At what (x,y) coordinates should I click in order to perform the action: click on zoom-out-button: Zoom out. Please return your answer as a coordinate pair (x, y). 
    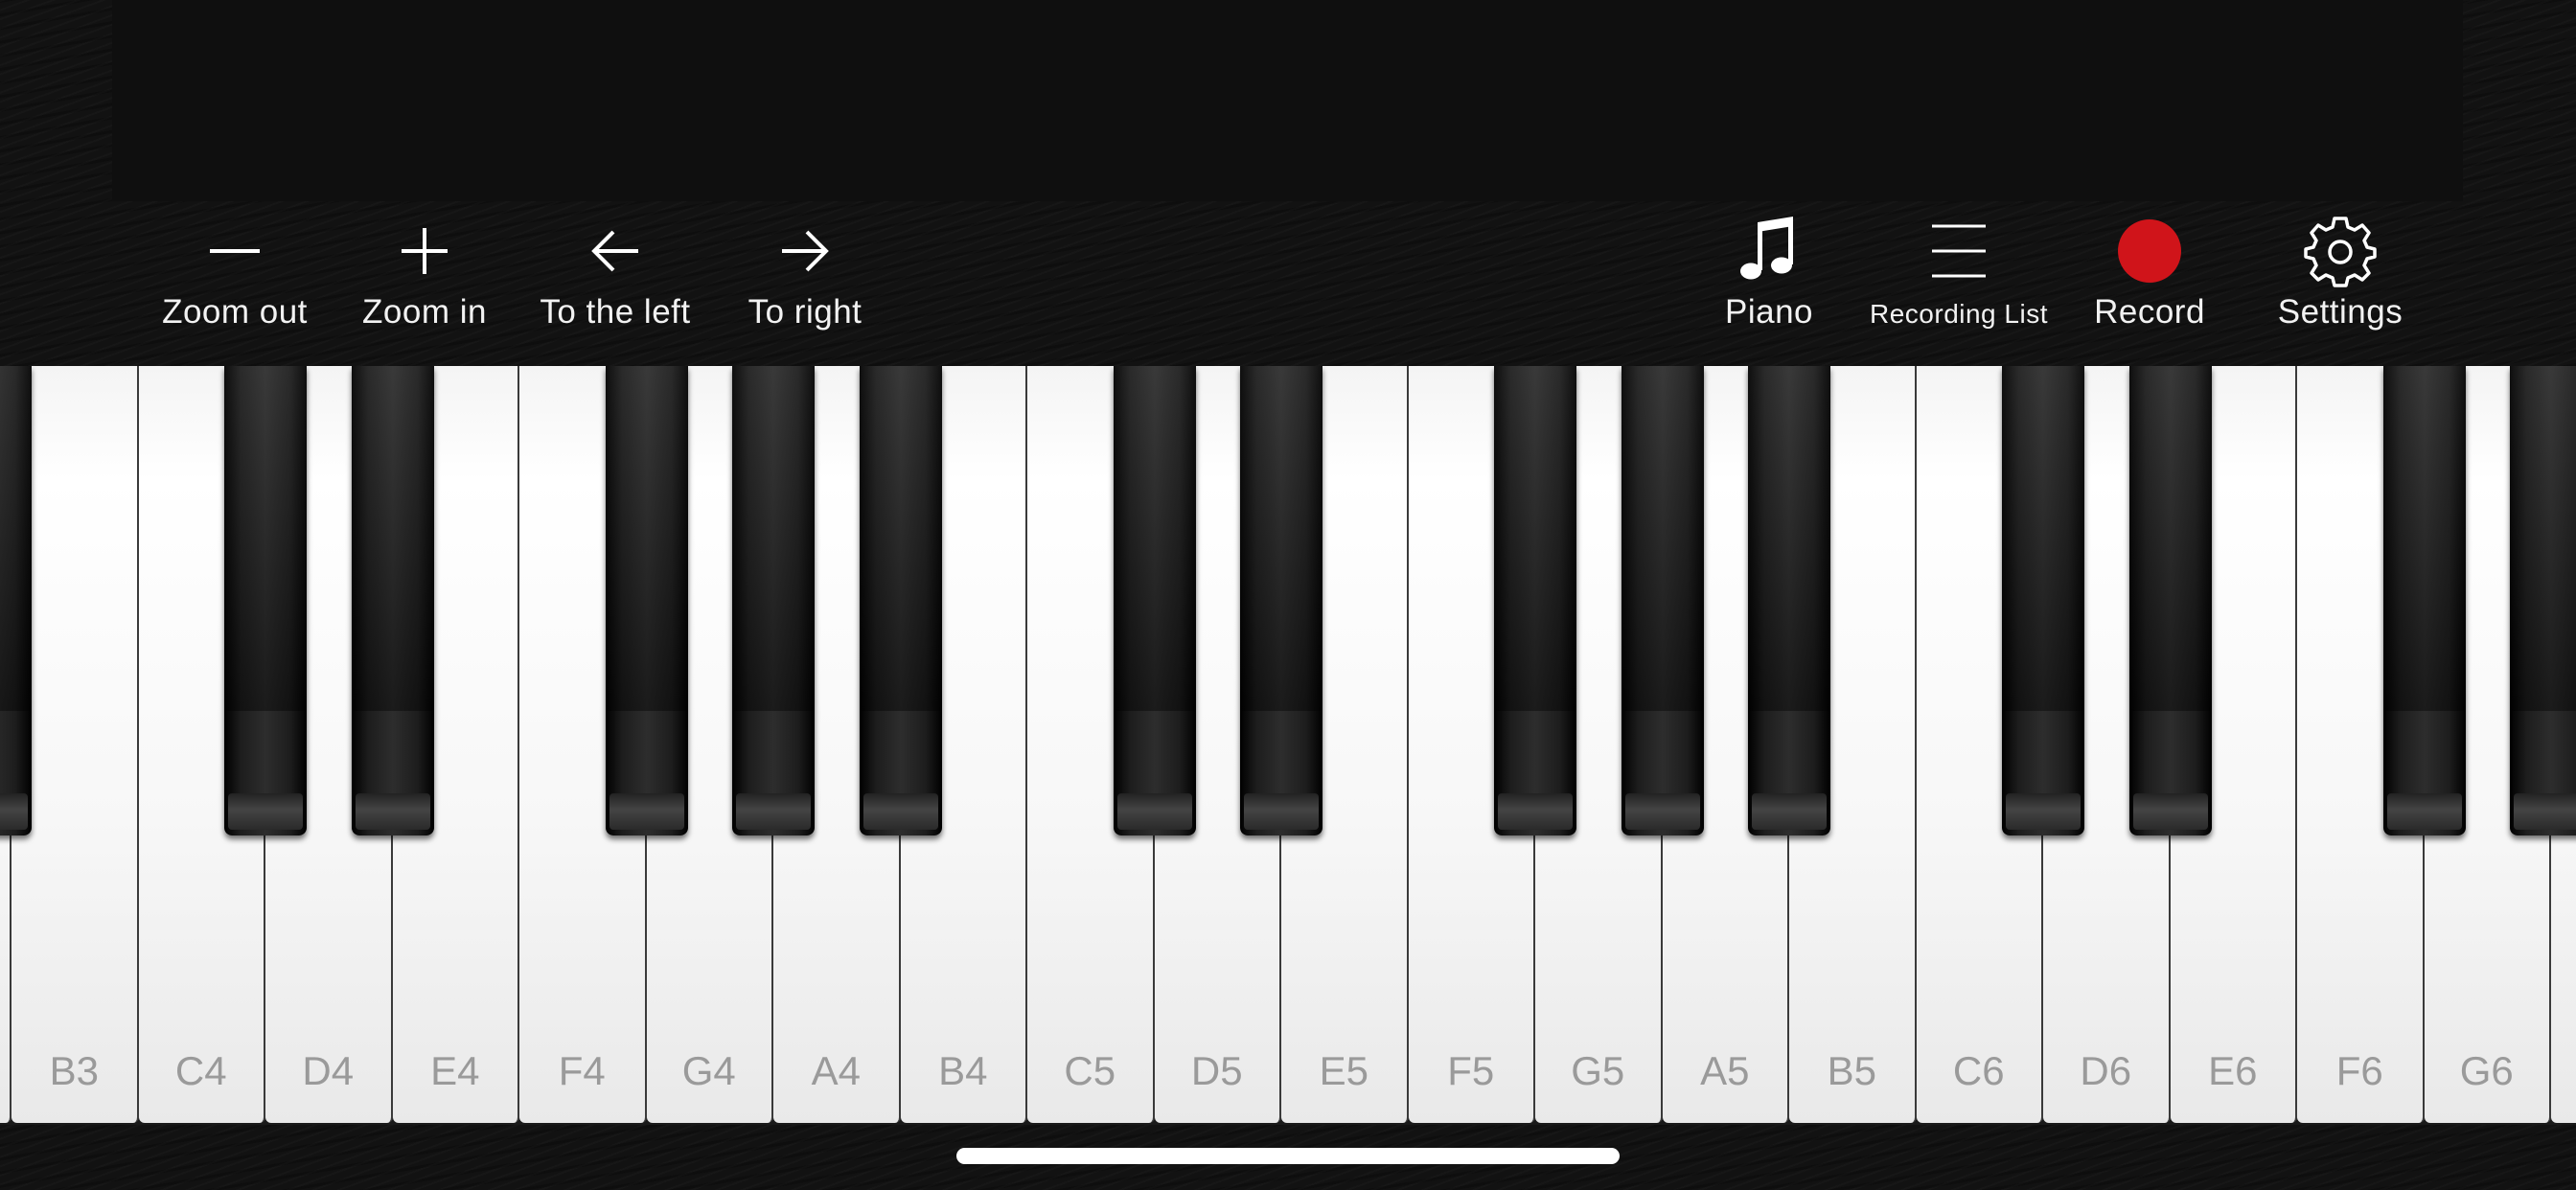
    Looking at the image, I should click on (234, 280).